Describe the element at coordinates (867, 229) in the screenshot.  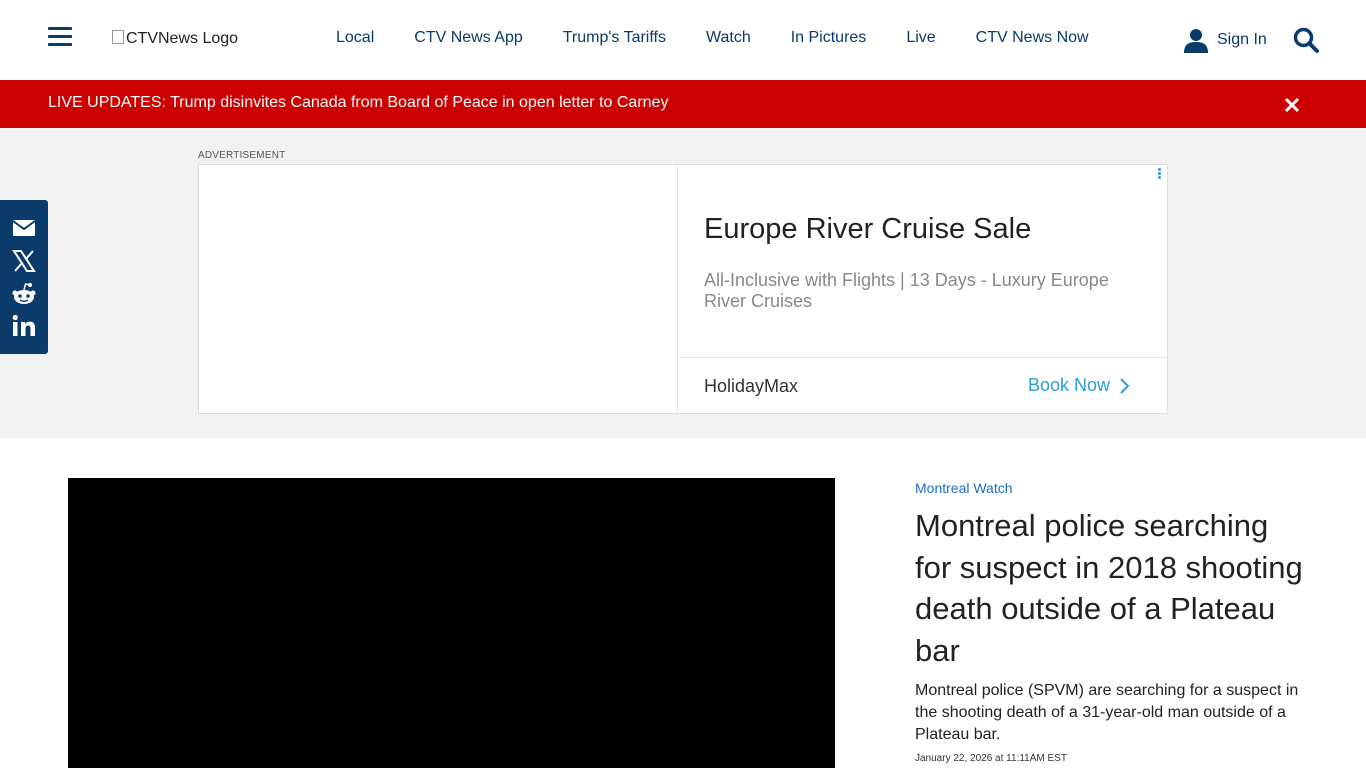
I see `ad-title: Europe River Cruise Sale` at that location.